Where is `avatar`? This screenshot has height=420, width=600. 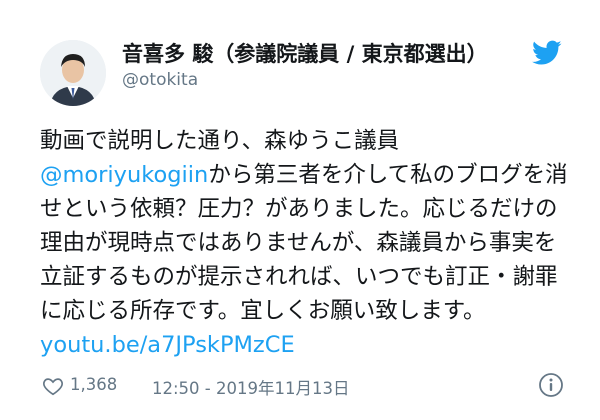
avatar is located at coordinates (73, 73).